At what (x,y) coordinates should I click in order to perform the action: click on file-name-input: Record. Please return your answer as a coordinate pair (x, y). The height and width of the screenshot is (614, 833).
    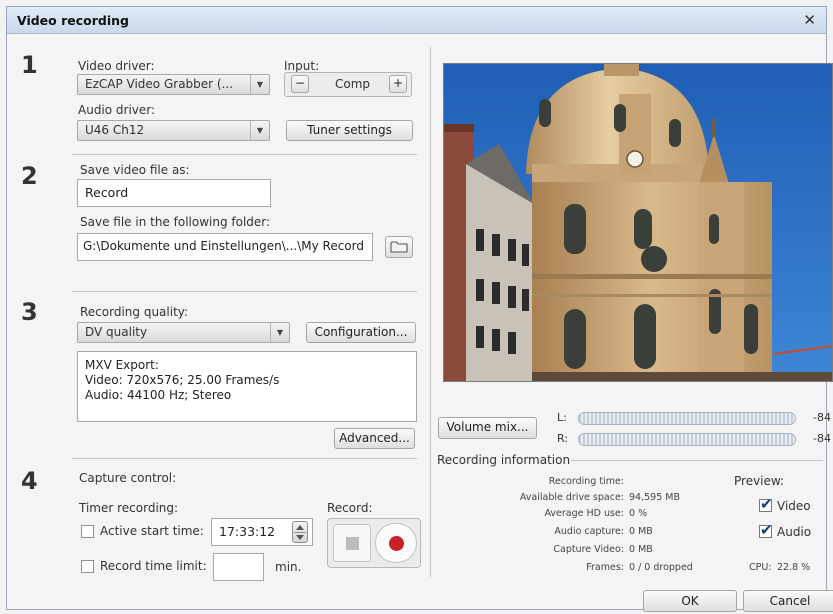
    Looking at the image, I should click on (174, 193).